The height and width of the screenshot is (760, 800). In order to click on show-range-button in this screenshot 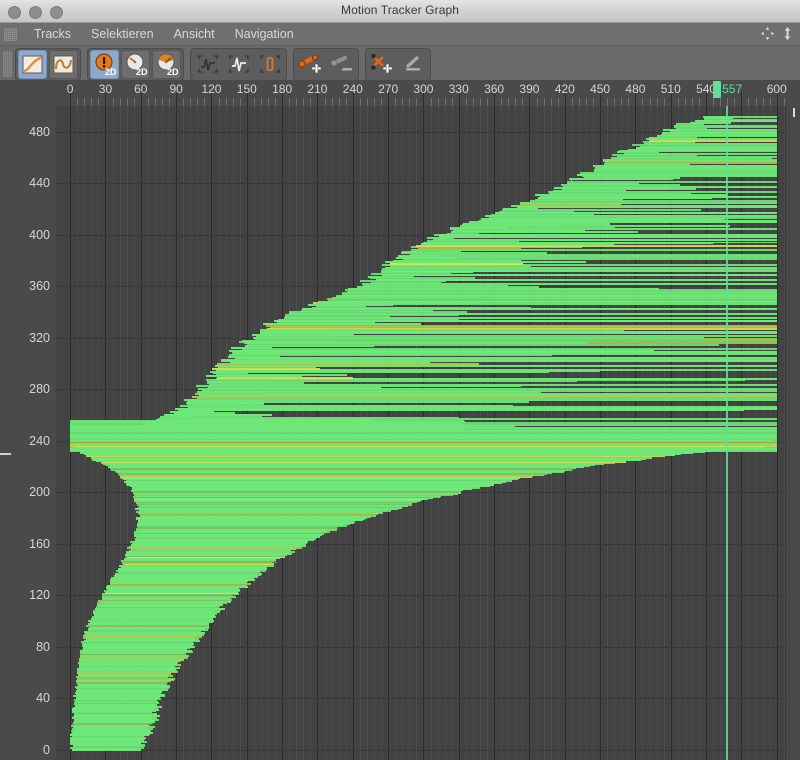, I will do `click(269, 64)`.